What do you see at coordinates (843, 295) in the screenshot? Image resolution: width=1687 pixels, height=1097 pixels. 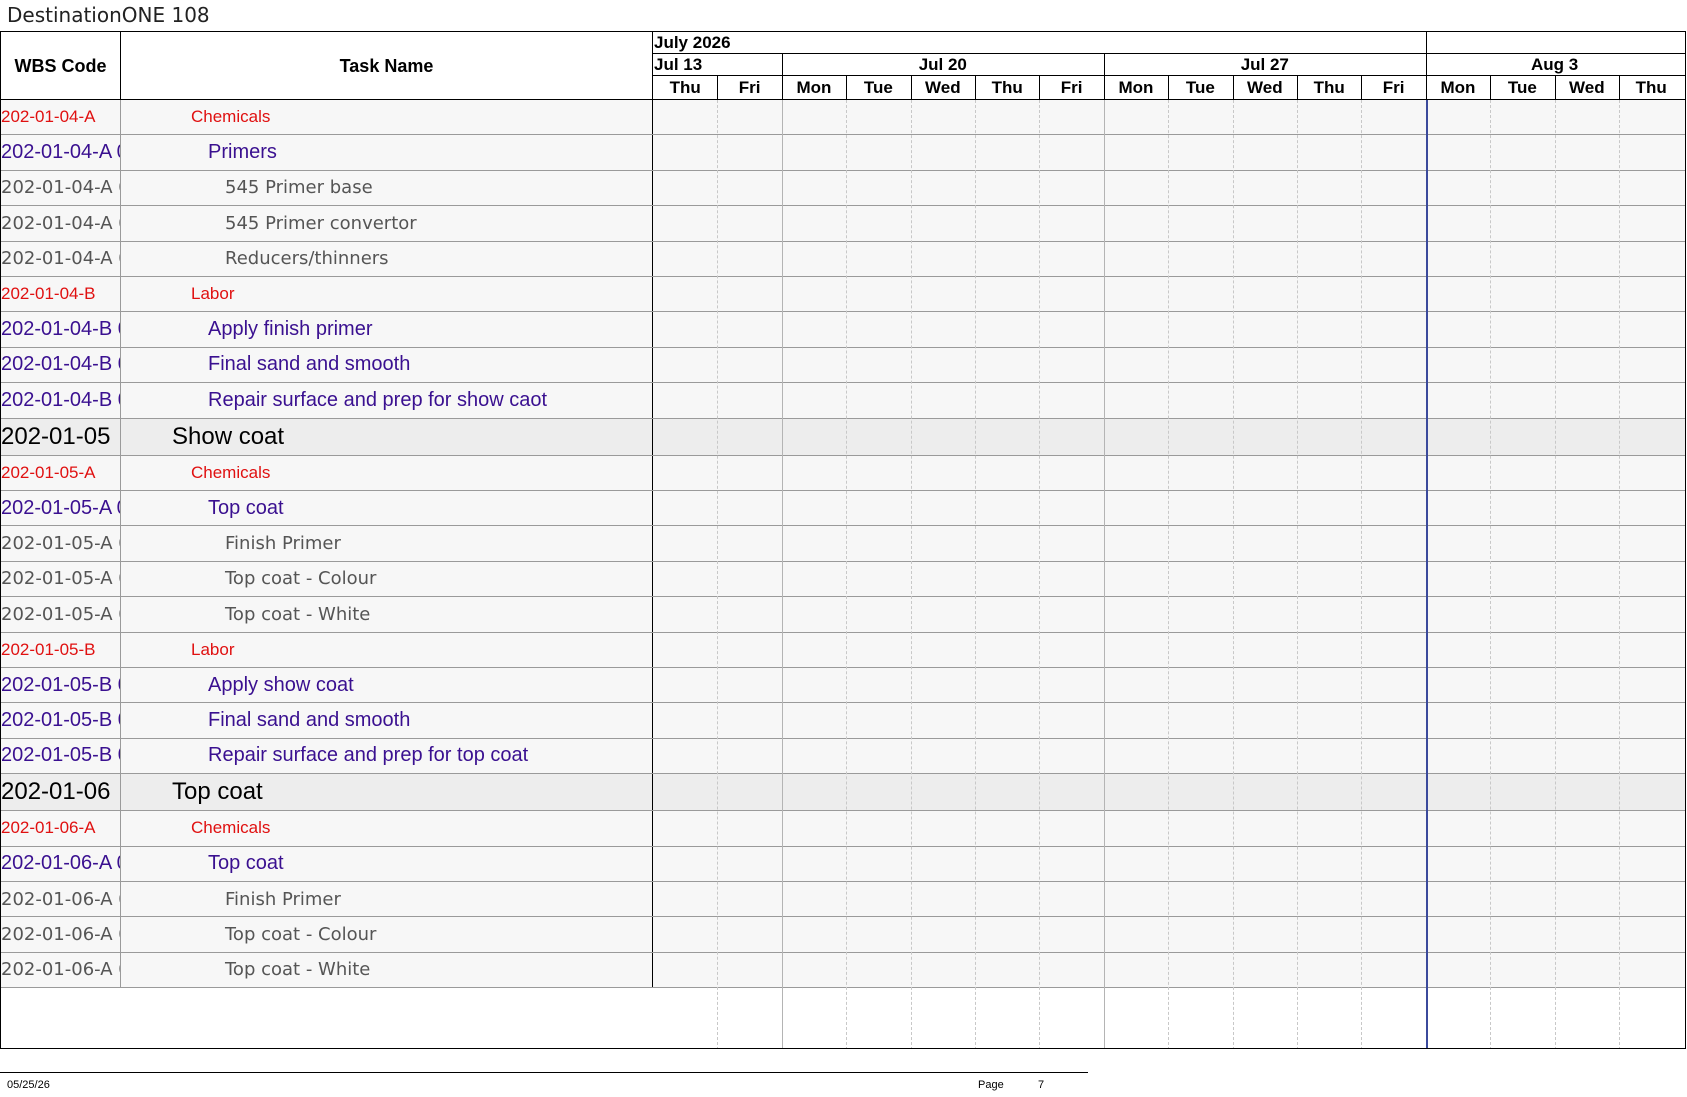 I see `table-row: 202-01-04-B Labor` at bounding box center [843, 295].